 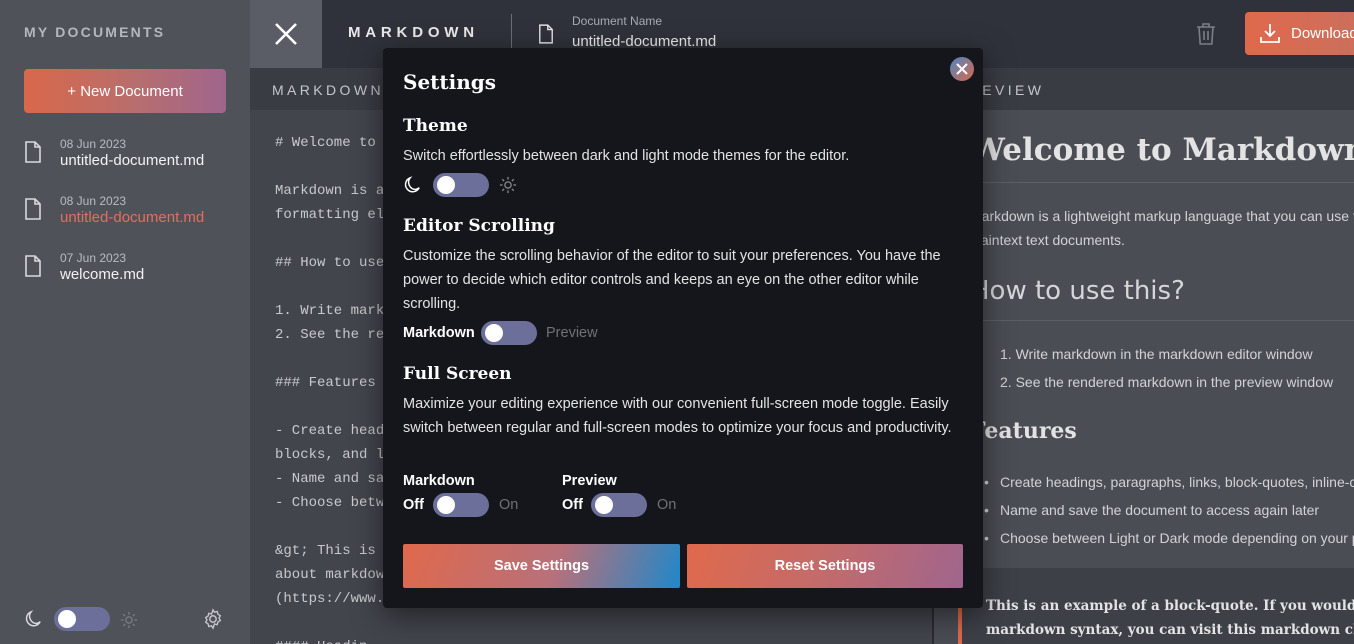 What do you see at coordinates (617, 21) in the screenshot?
I see `document-name-label: Document Name` at bounding box center [617, 21].